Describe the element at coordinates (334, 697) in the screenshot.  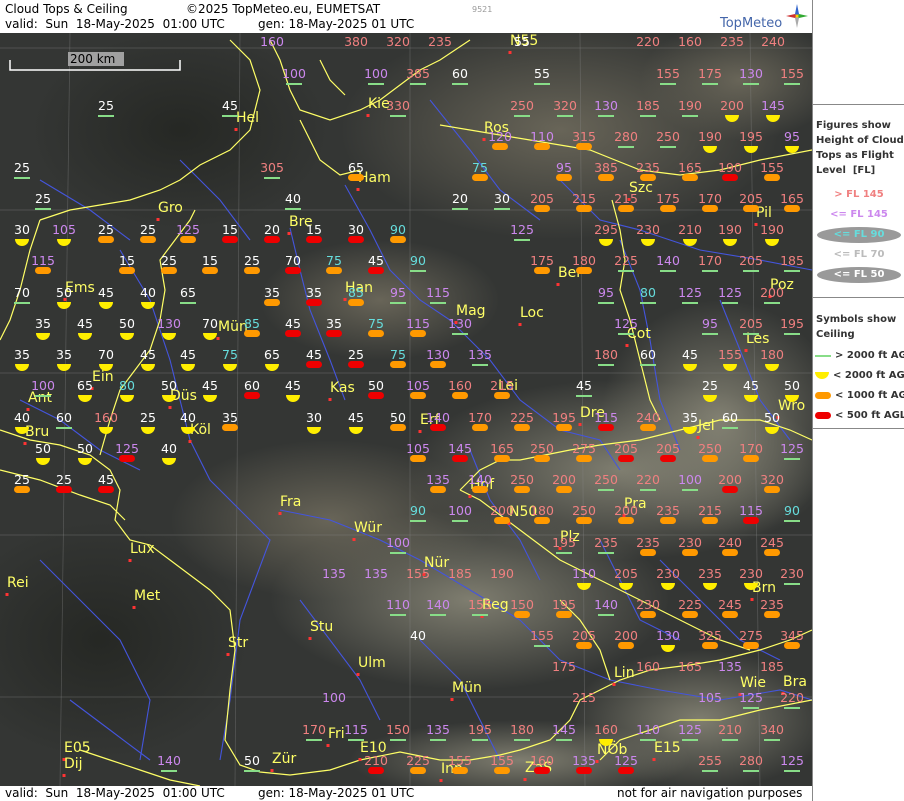
I see `station-marker: 100` at that location.